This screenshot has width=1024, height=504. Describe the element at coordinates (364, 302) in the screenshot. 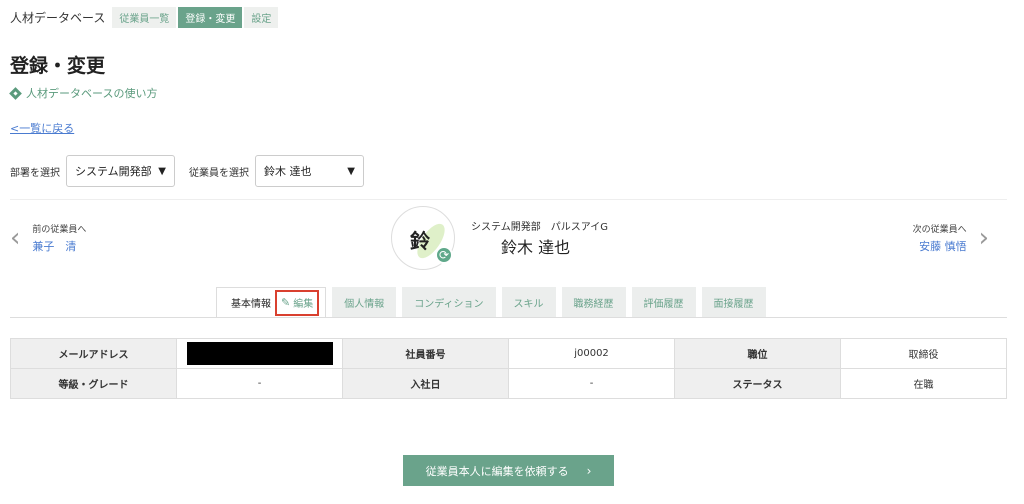

I see `tab-personal-info: 個人情報` at that location.